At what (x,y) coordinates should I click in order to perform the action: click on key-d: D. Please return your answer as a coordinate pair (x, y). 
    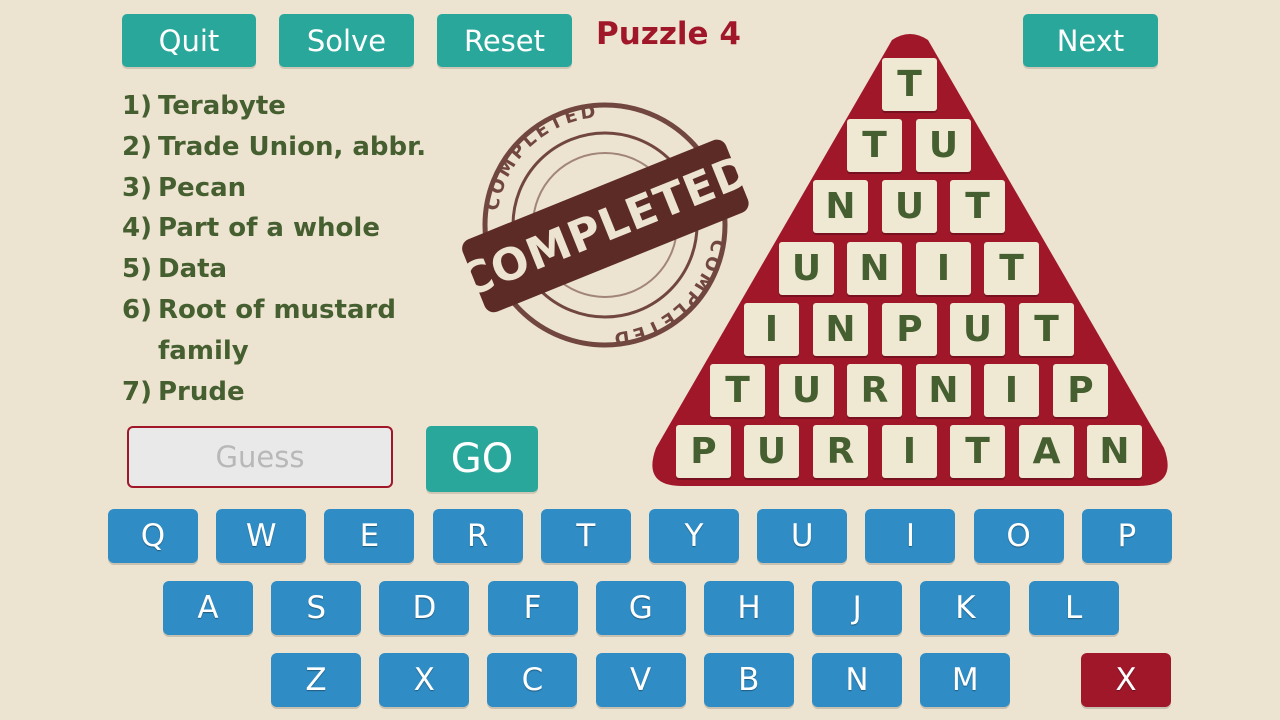
    Looking at the image, I should click on (424, 608).